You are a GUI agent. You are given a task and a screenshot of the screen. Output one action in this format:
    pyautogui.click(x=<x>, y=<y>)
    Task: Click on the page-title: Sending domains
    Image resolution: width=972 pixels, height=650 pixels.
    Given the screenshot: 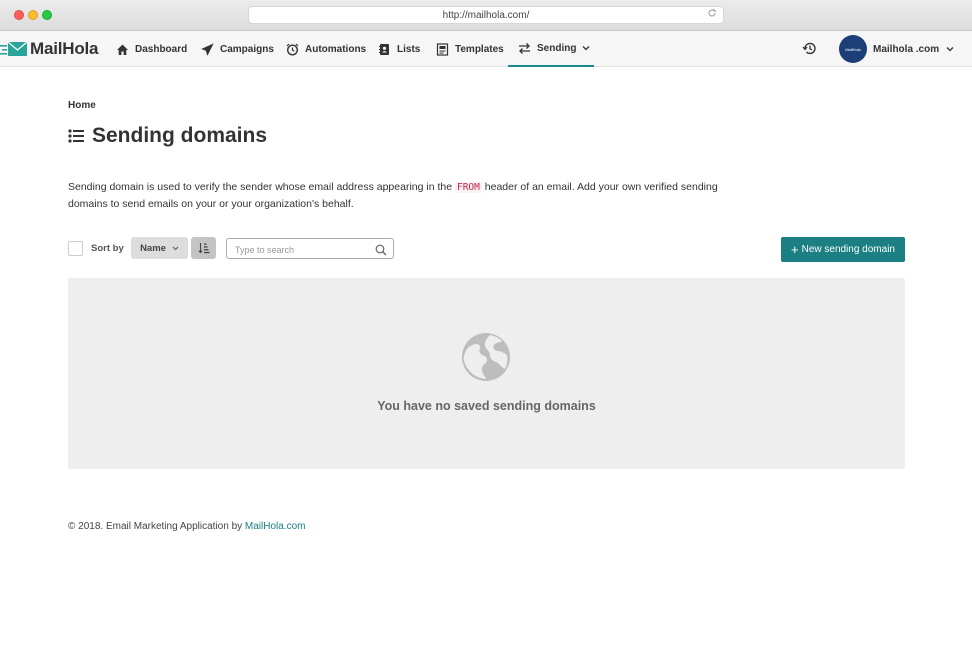 What is the action you would take?
    pyautogui.click(x=180, y=135)
    